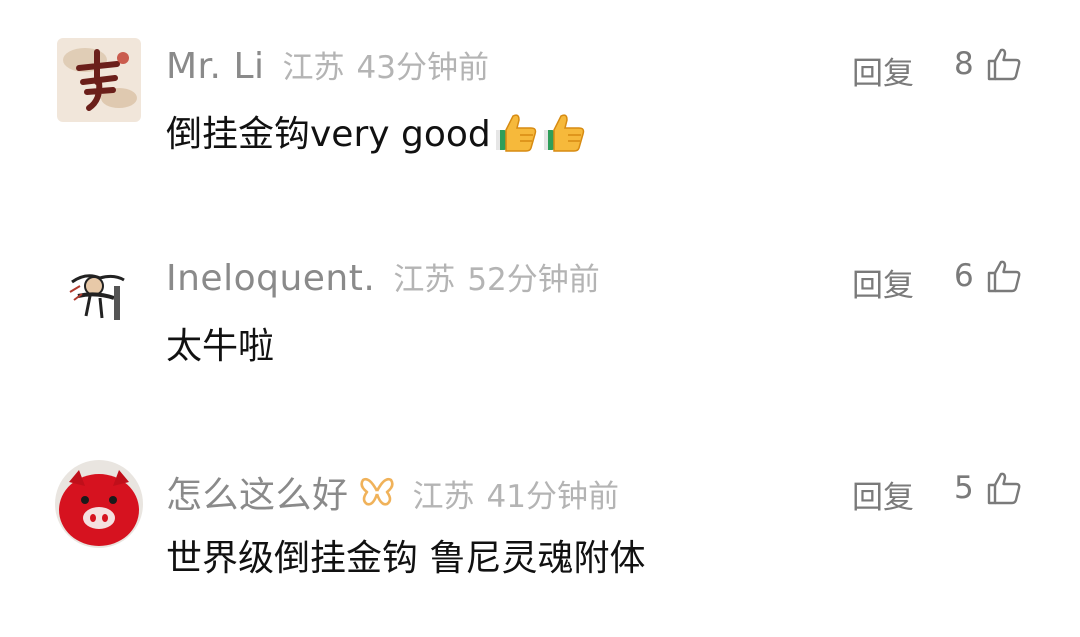 The height and width of the screenshot is (637, 1080). I want to click on butterfly-badge-icon, so click(376, 491).